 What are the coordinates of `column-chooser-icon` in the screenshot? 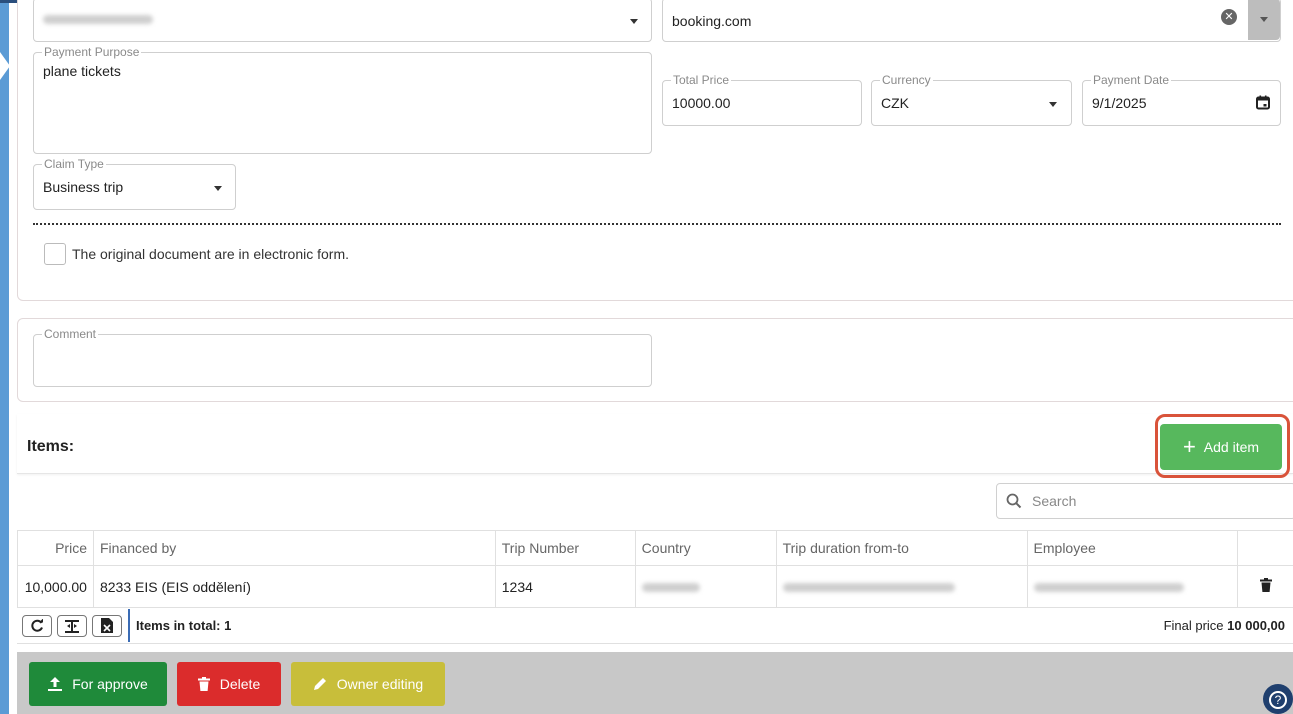 It's located at (72, 626).